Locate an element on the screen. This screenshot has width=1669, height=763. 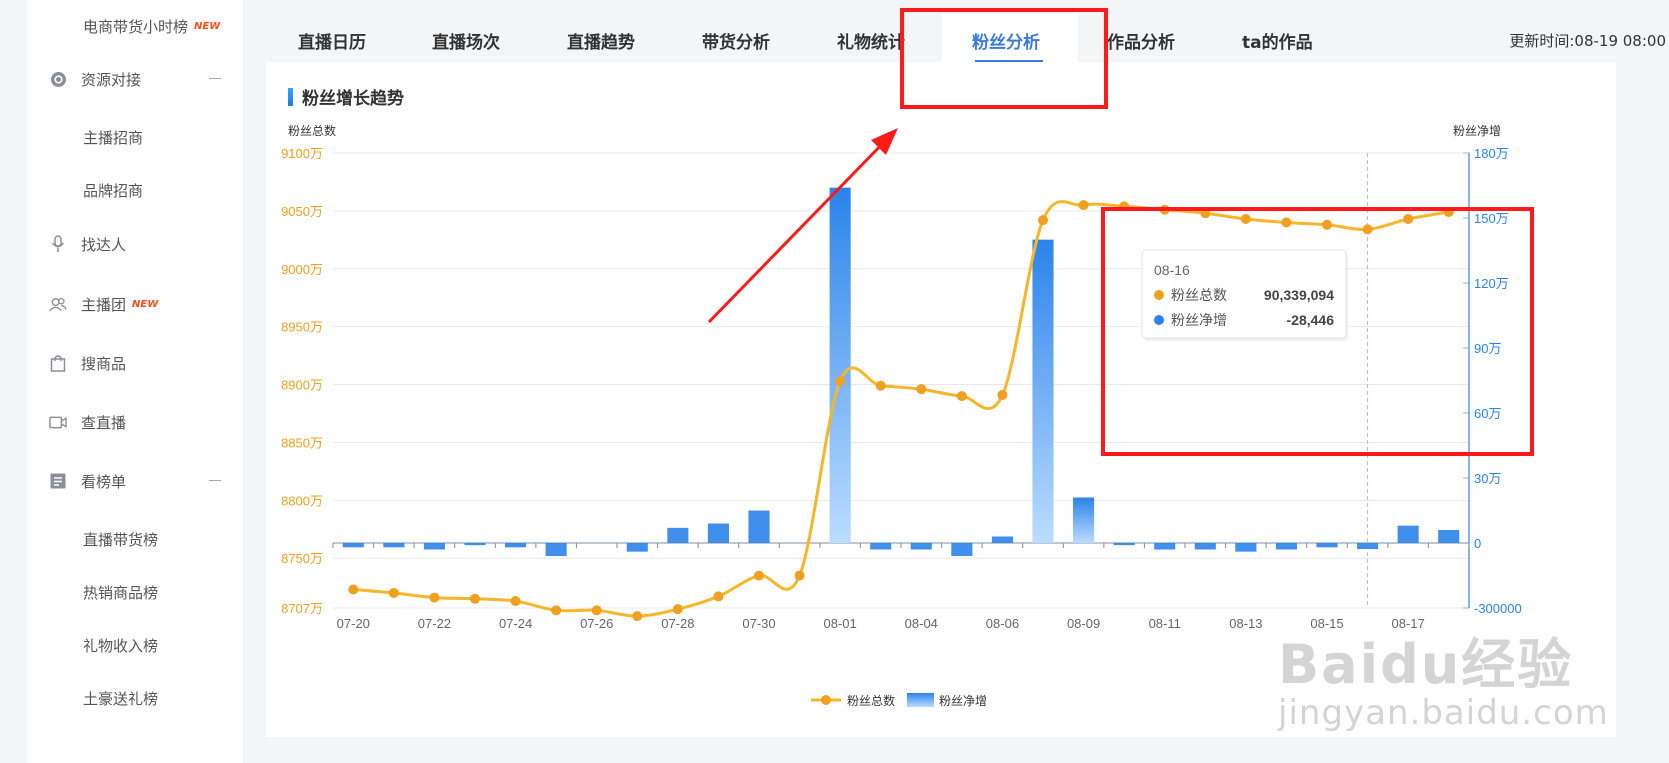
annotation-arrow is located at coordinates (802, 226).